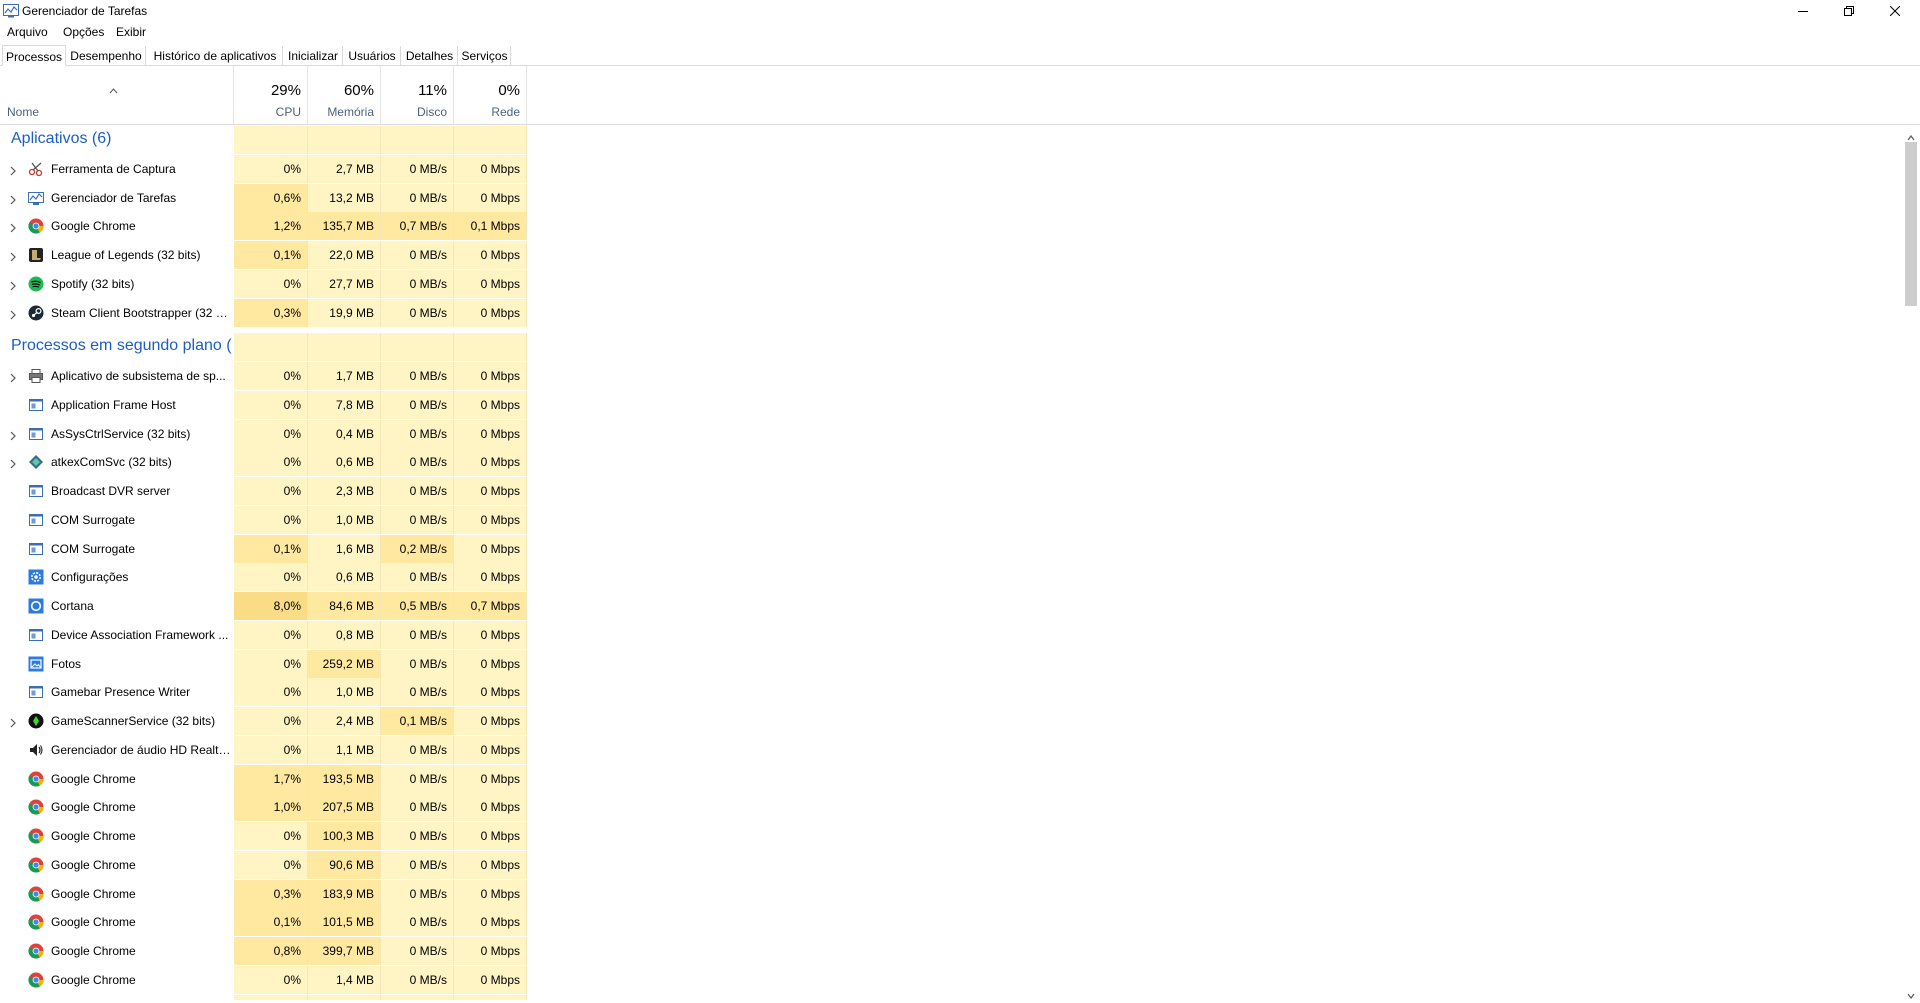 This screenshot has height=1003, width=1920. I want to click on memory-cell: 84,6 MB, so click(344, 606).